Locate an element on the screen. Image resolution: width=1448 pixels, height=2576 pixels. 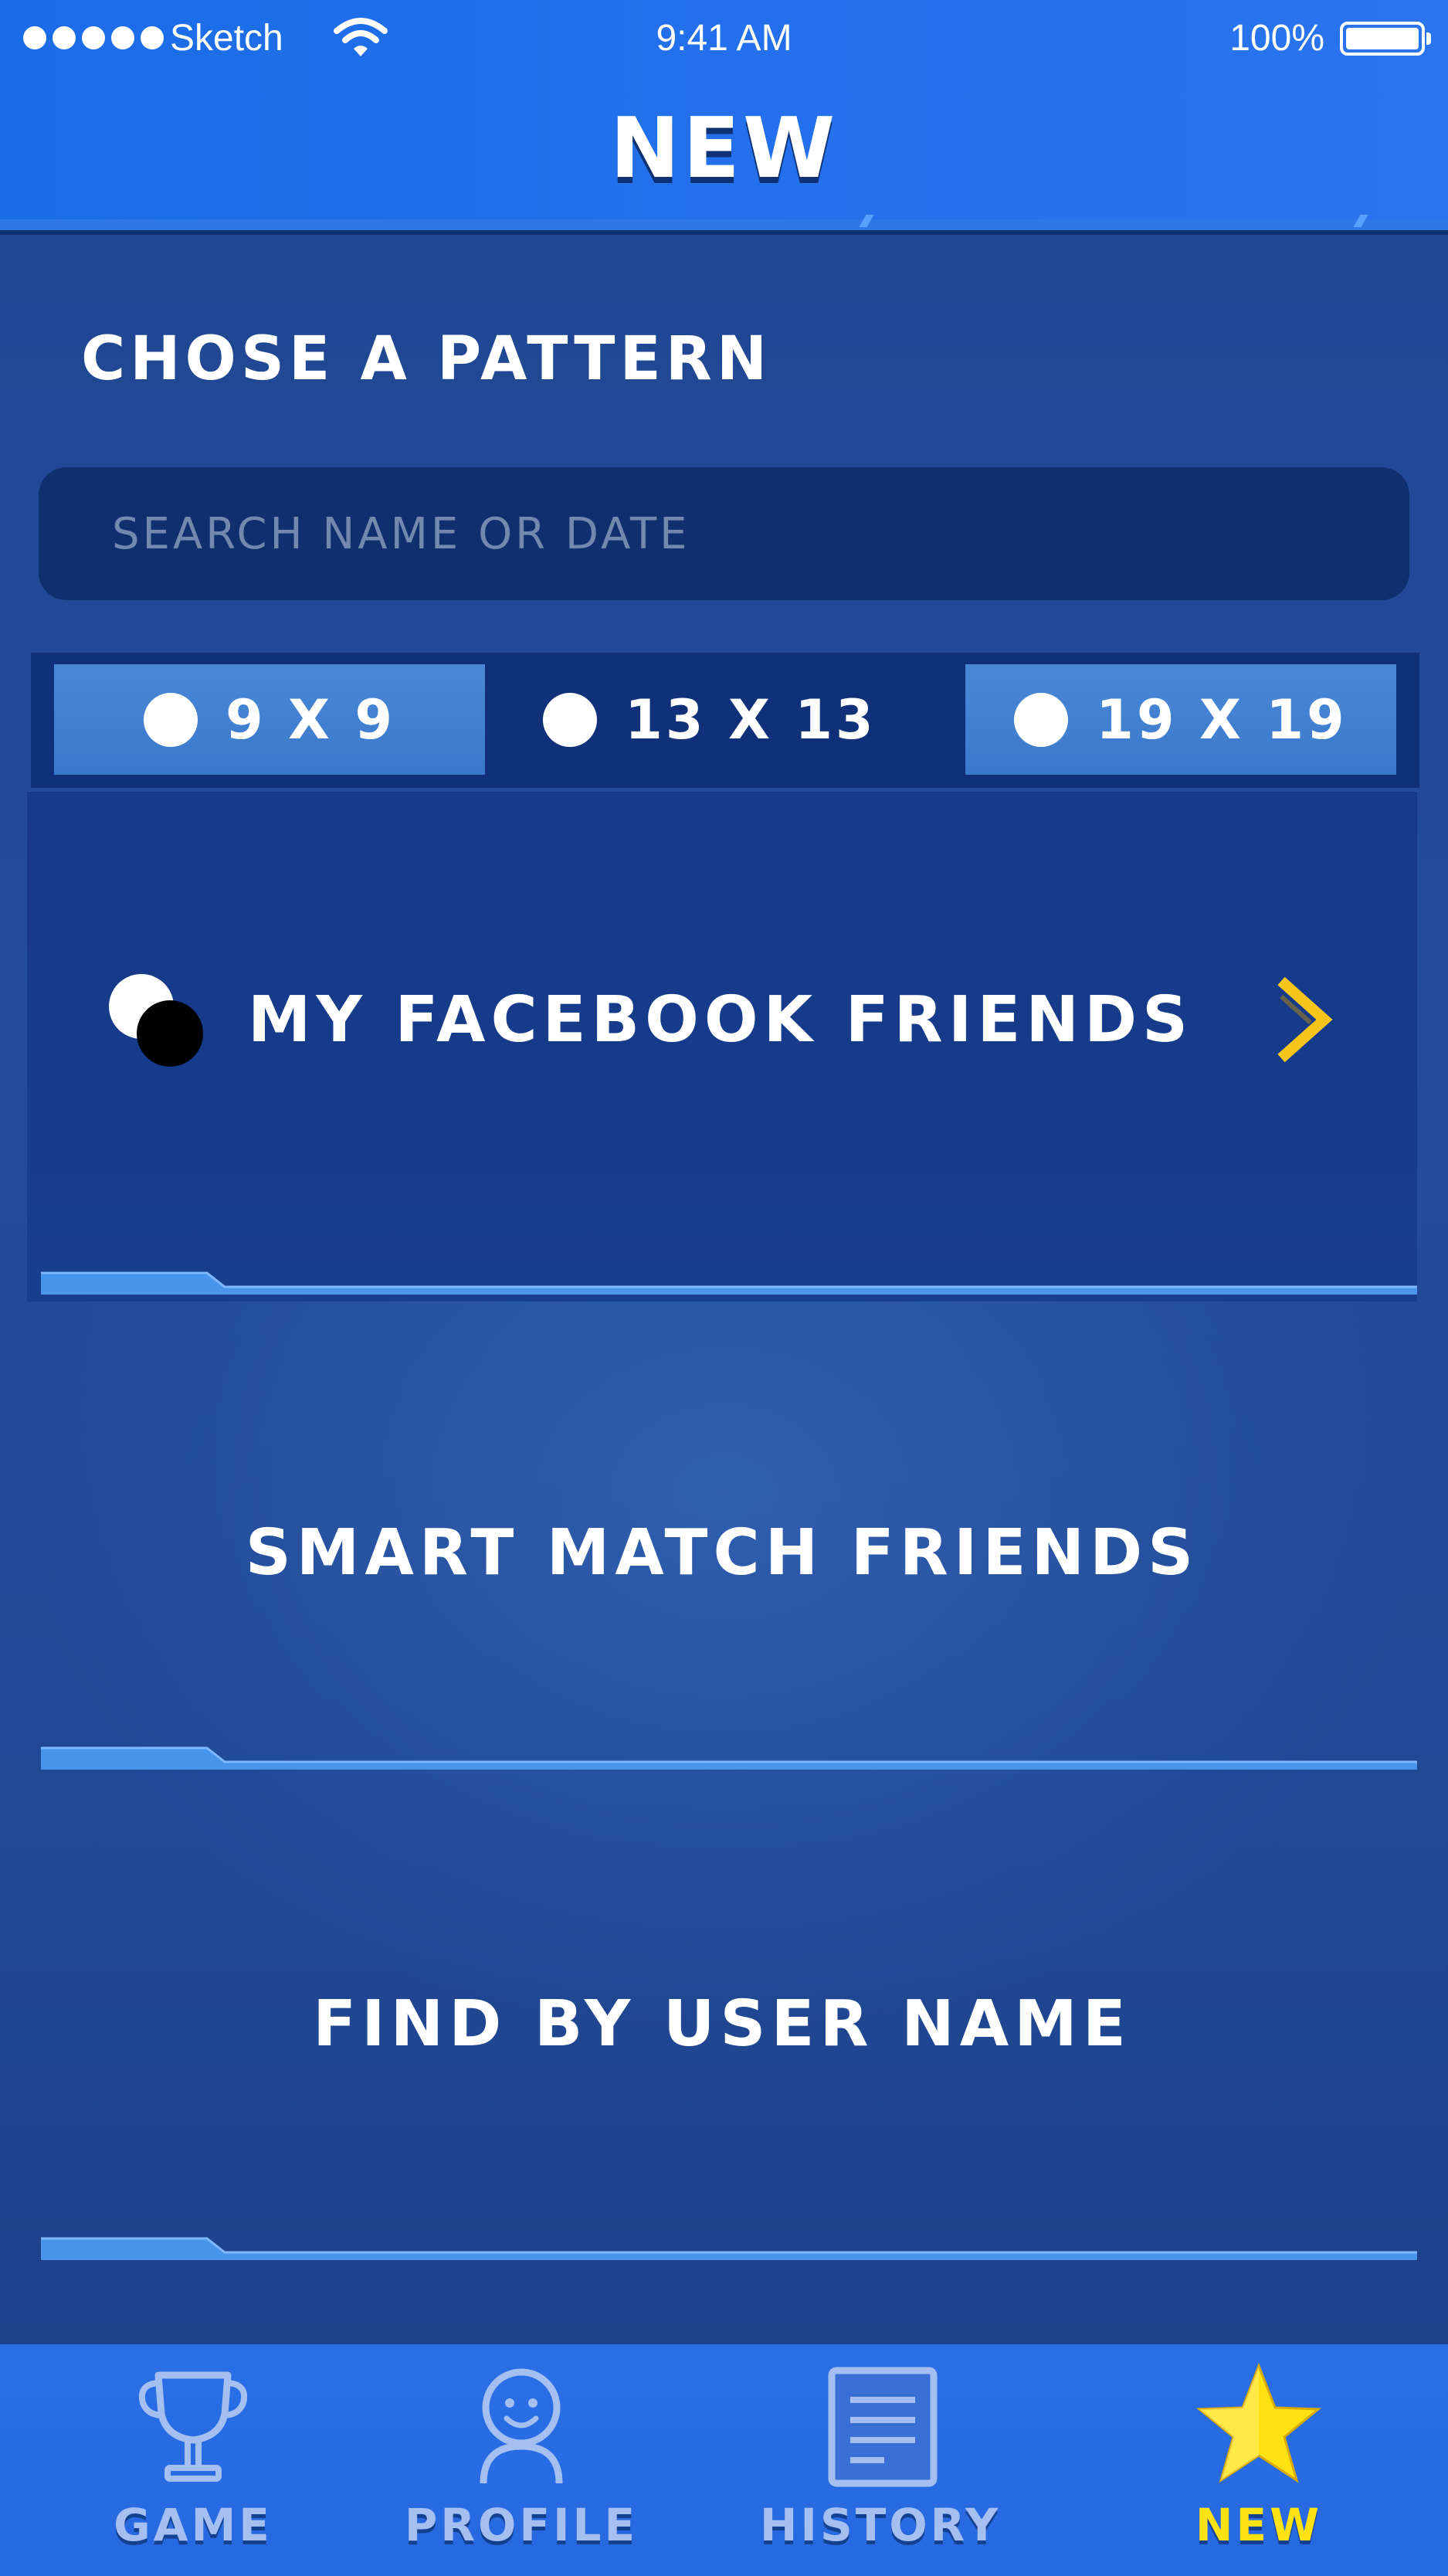
nav-label: PROFILE is located at coordinates (521, 2525).